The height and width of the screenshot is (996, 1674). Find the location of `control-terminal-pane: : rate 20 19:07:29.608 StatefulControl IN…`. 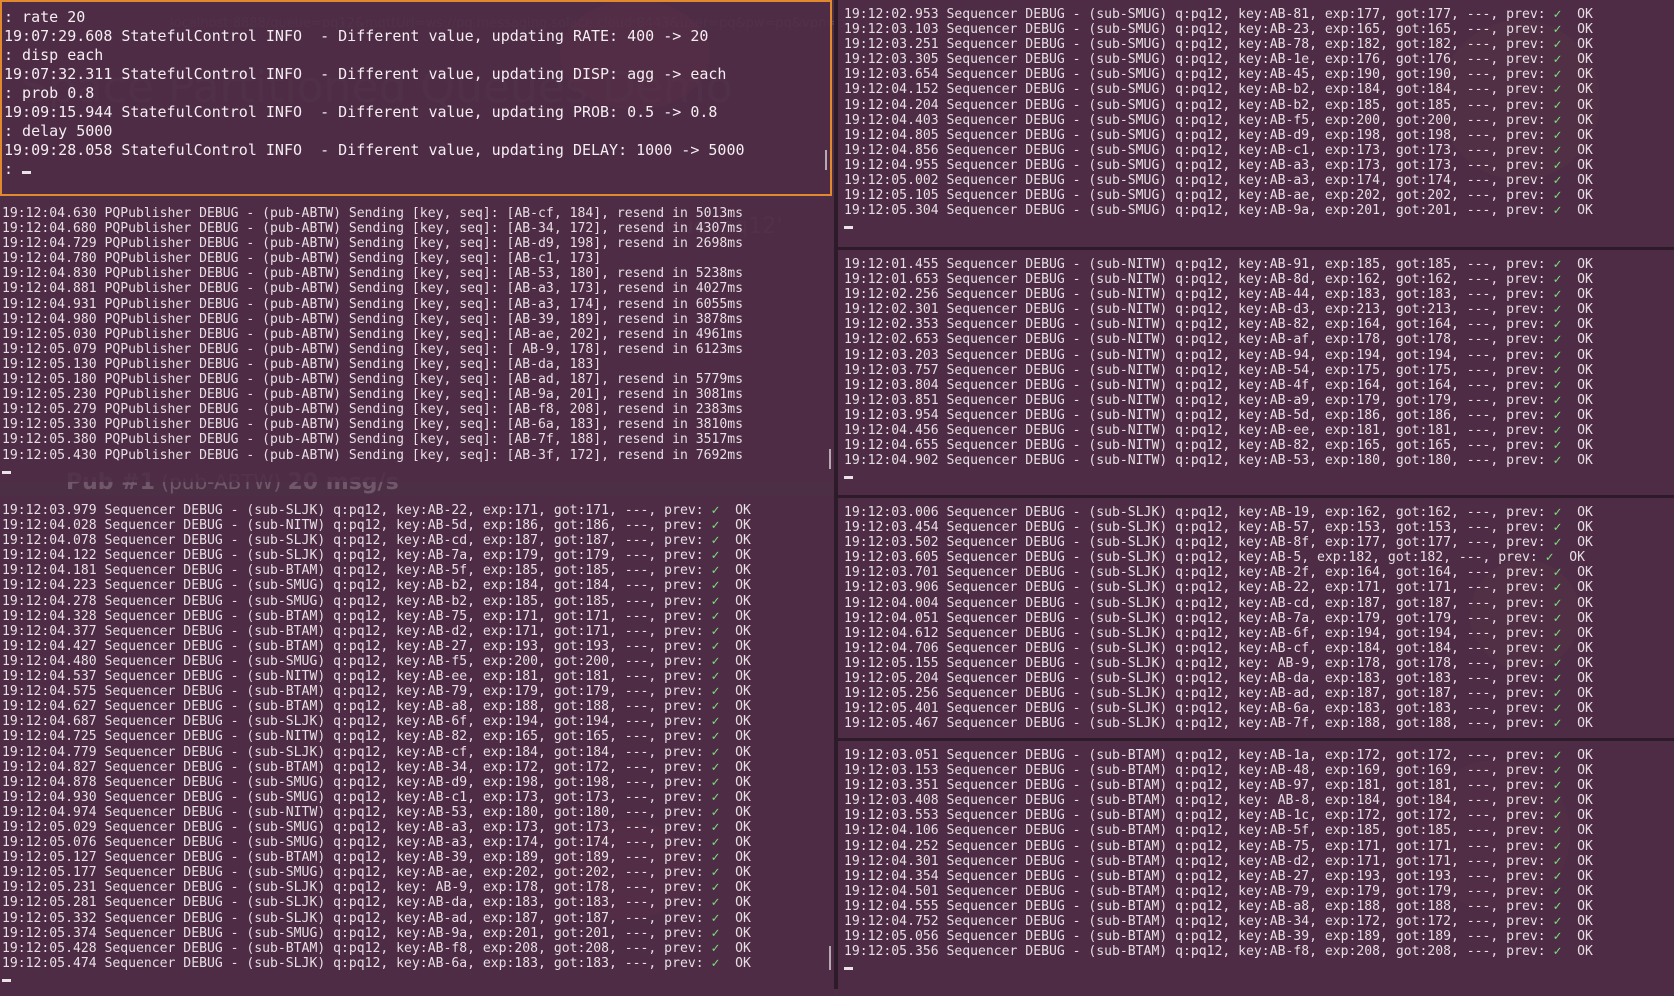

control-terminal-pane: : rate 20 19:07:29.608 StatefulControl IN… is located at coordinates (416, 98).